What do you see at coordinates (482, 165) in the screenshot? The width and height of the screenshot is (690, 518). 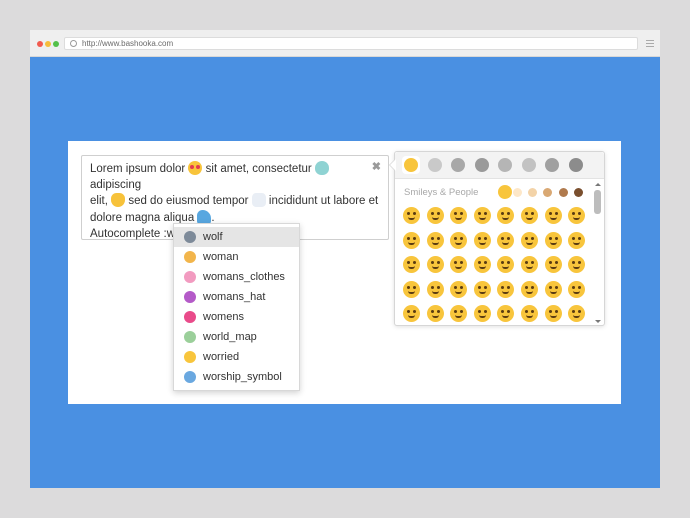 I see `emoji-tab-activity` at bounding box center [482, 165].